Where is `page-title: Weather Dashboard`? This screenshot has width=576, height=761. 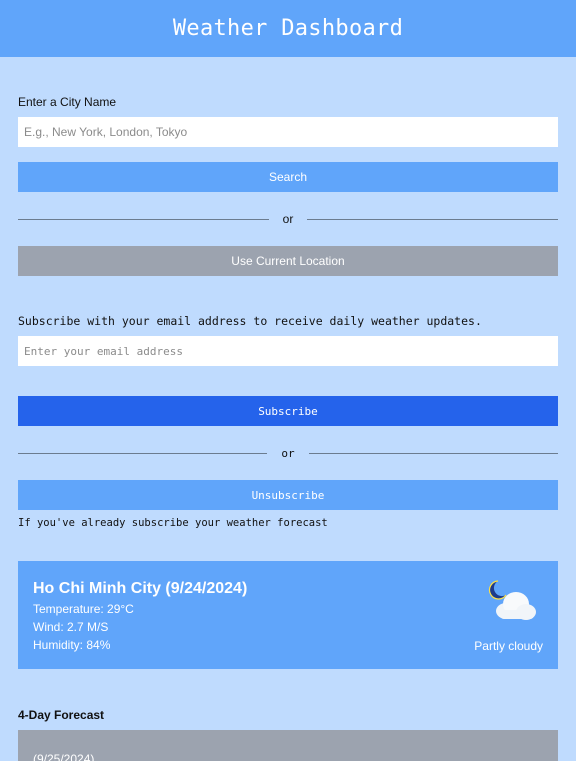 page-title: Weather Dashboard is located at coordinates (288, 28).